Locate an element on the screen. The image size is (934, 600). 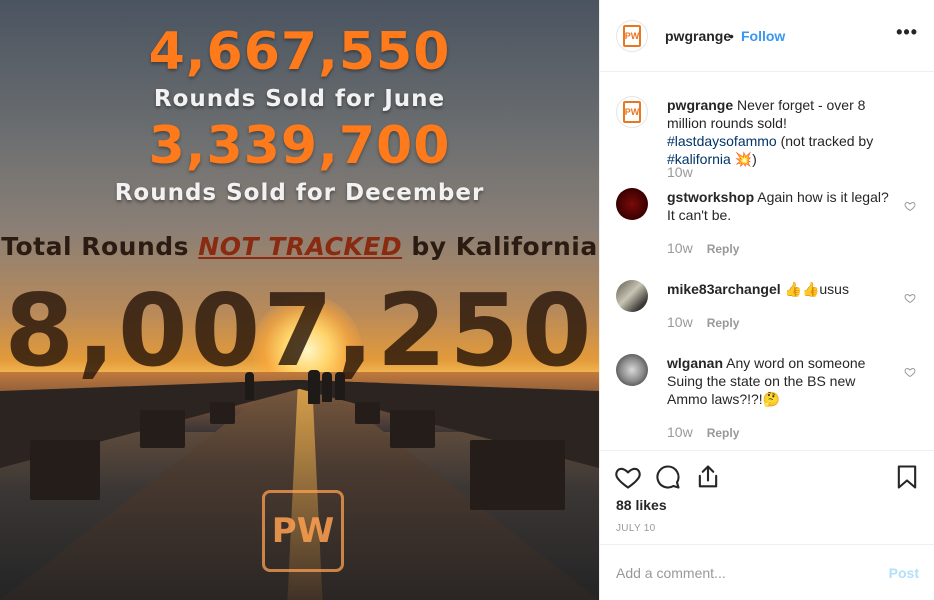
comment-text: mike83archangel 👍👍usus is located at coordinates (779, 289).